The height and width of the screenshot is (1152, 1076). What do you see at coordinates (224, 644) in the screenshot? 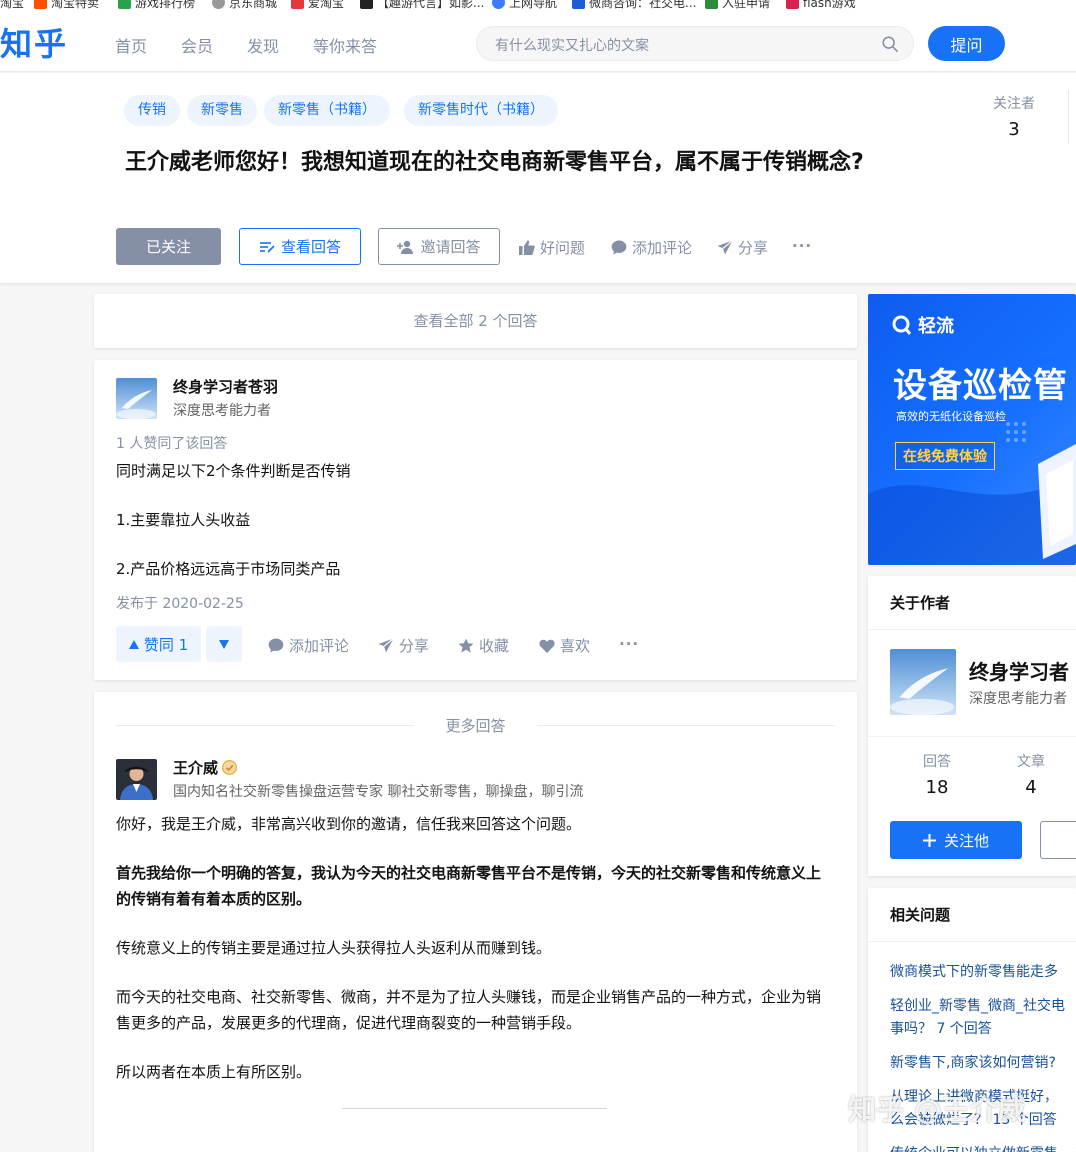
I see `downvote-button` at bounding box center [224, 644].